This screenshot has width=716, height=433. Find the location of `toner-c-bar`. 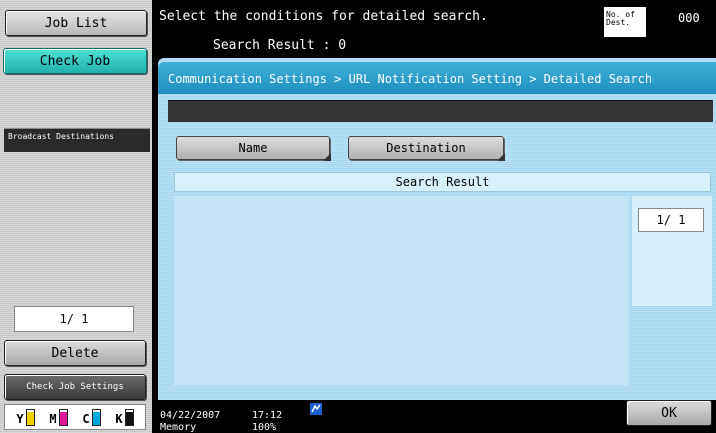

toner-c-bar is located at coordinates (96, 417).